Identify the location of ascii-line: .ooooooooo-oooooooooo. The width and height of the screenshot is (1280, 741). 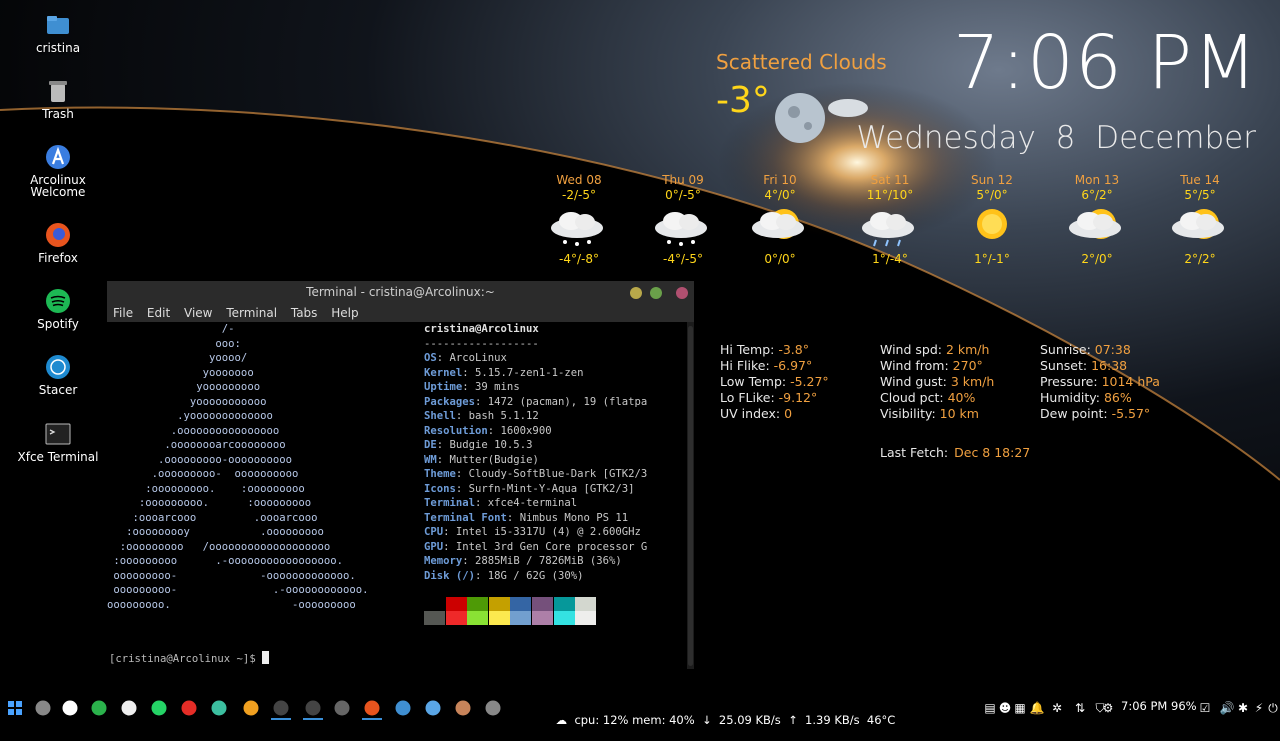
(225, 459).